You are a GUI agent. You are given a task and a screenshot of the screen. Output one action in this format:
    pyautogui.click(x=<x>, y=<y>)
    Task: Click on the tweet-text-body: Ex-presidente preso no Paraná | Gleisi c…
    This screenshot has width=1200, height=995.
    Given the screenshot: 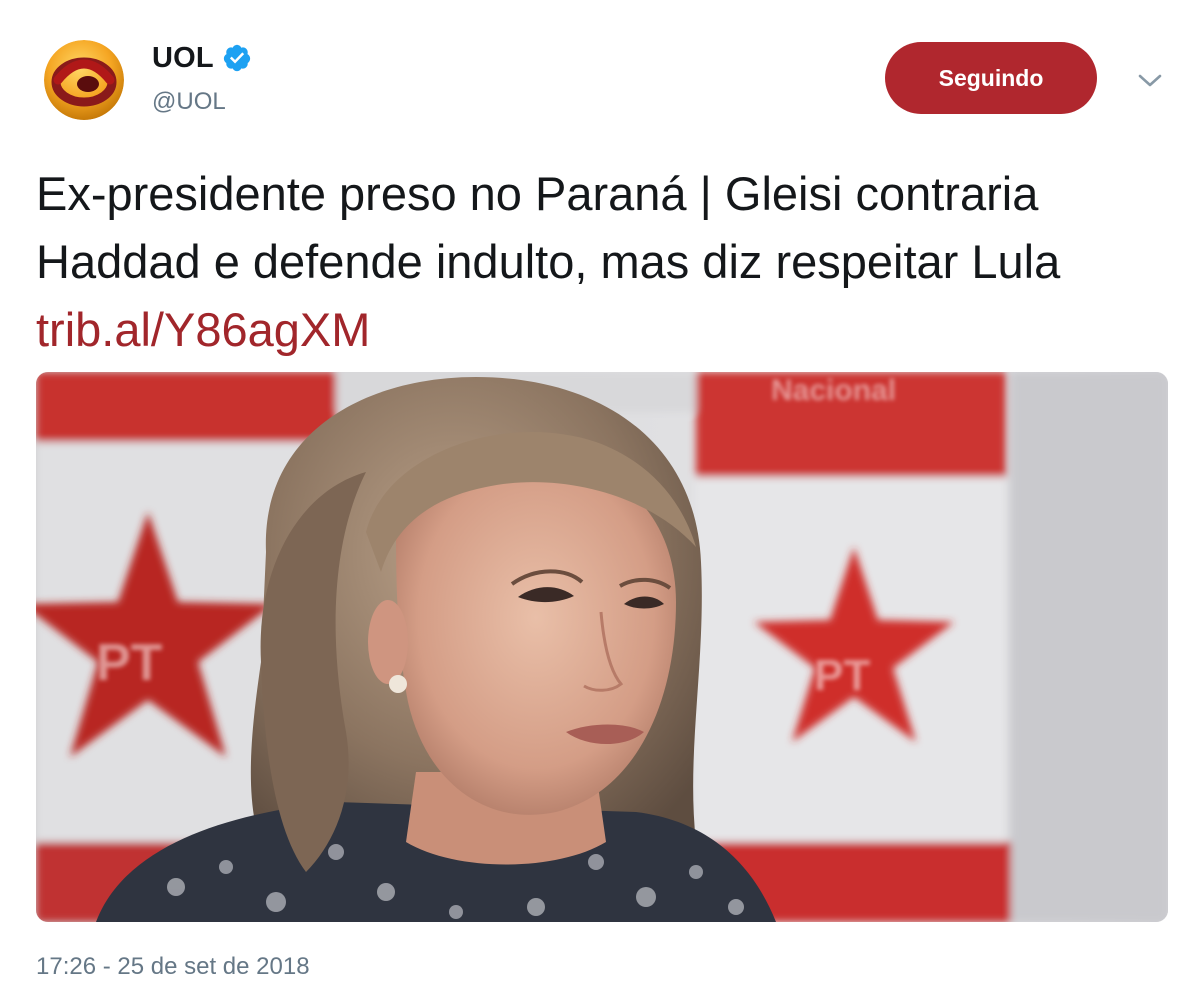 What is the action you would take?
    pyautogui.click(x=548, y=227)
    